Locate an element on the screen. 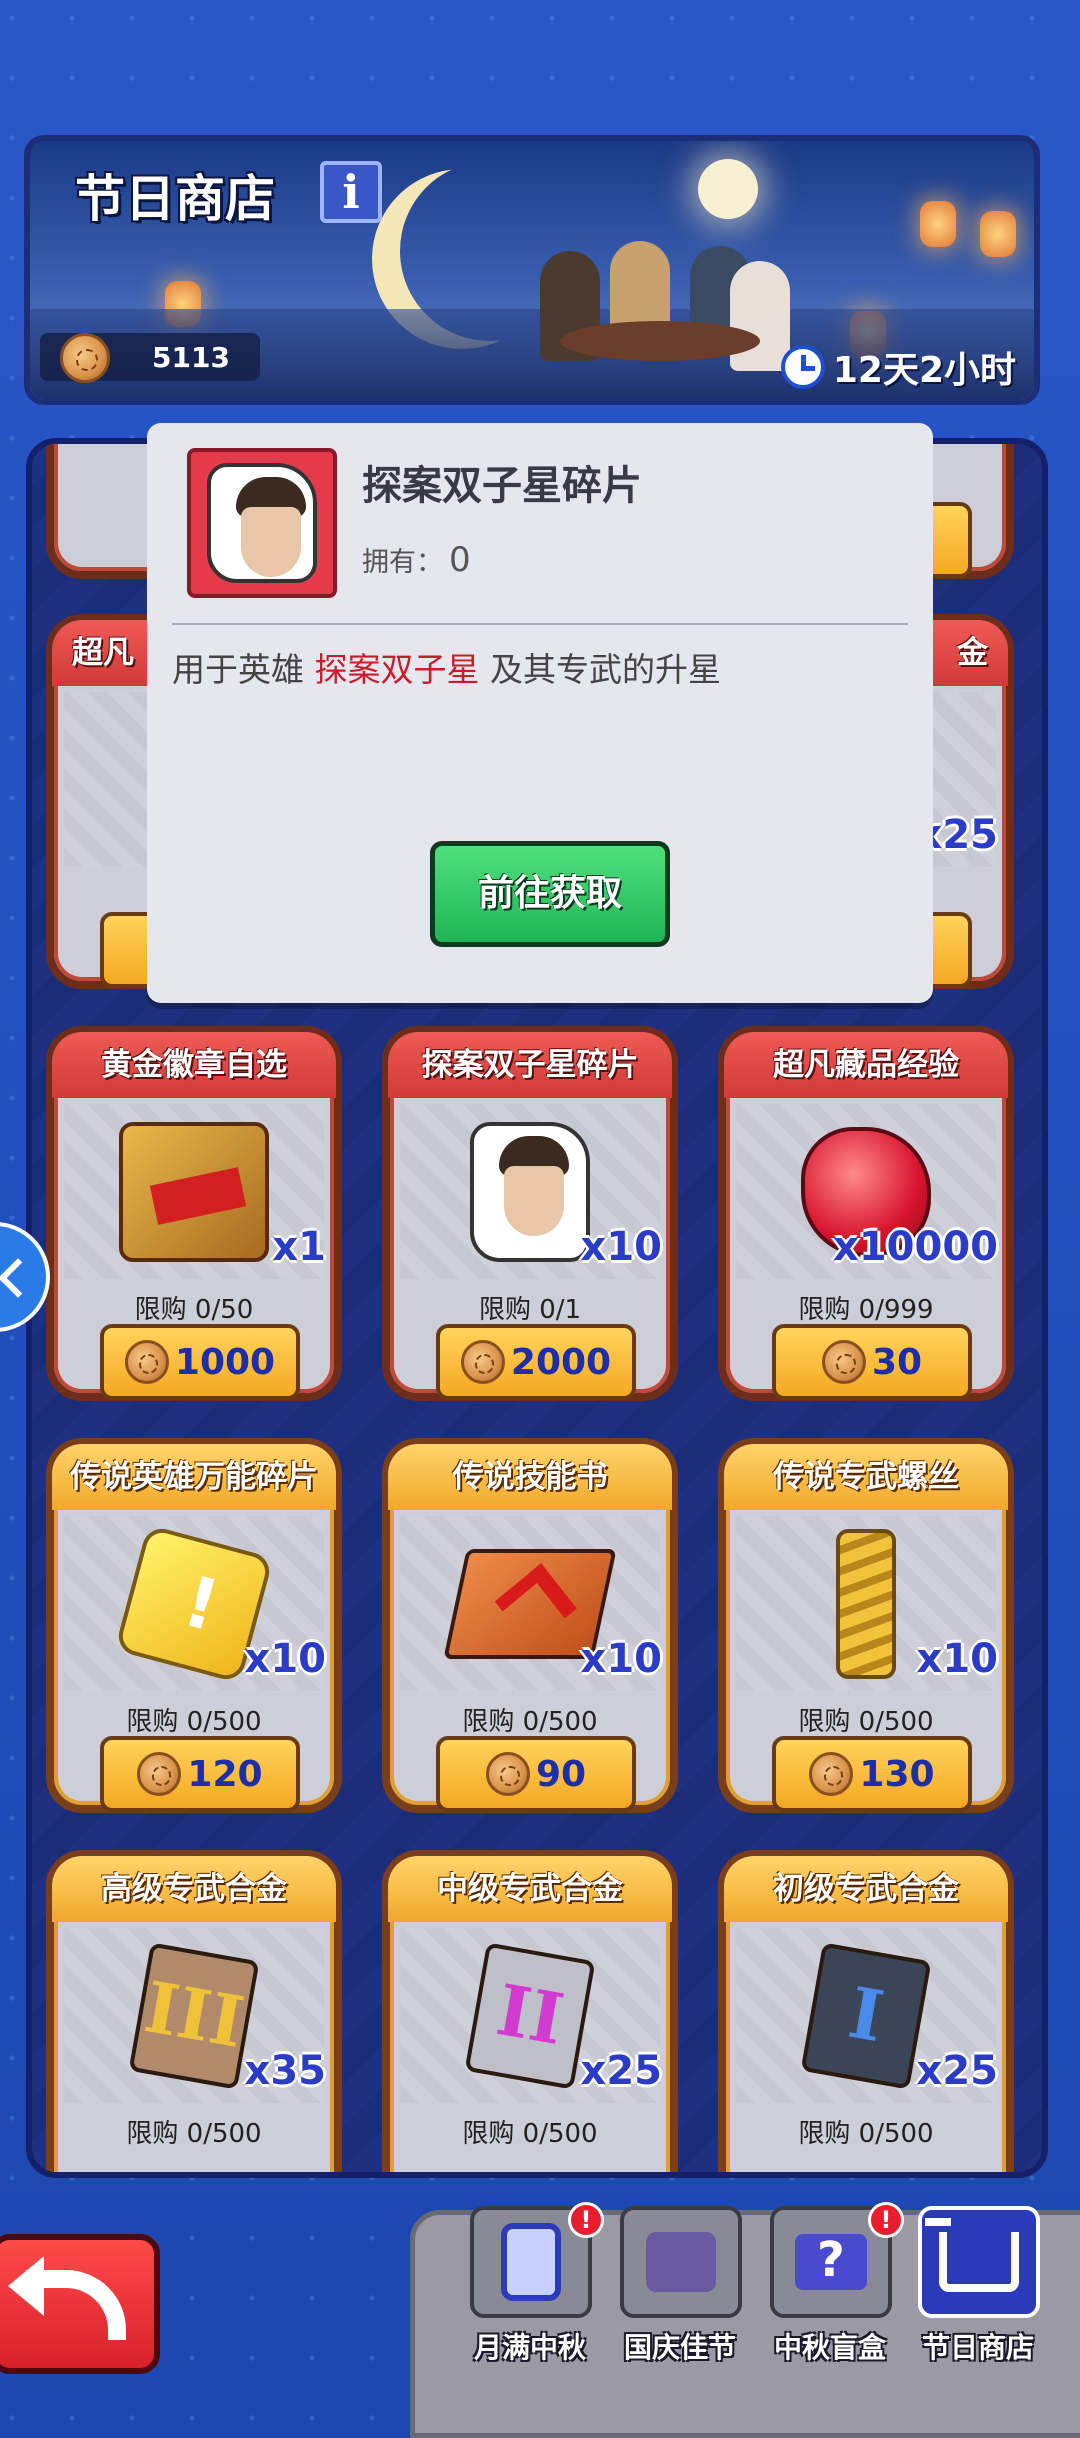 This screenshot has height=2438, width=1080. nav-tab: 国庆佳节 is located at coordinates (680, 2285).